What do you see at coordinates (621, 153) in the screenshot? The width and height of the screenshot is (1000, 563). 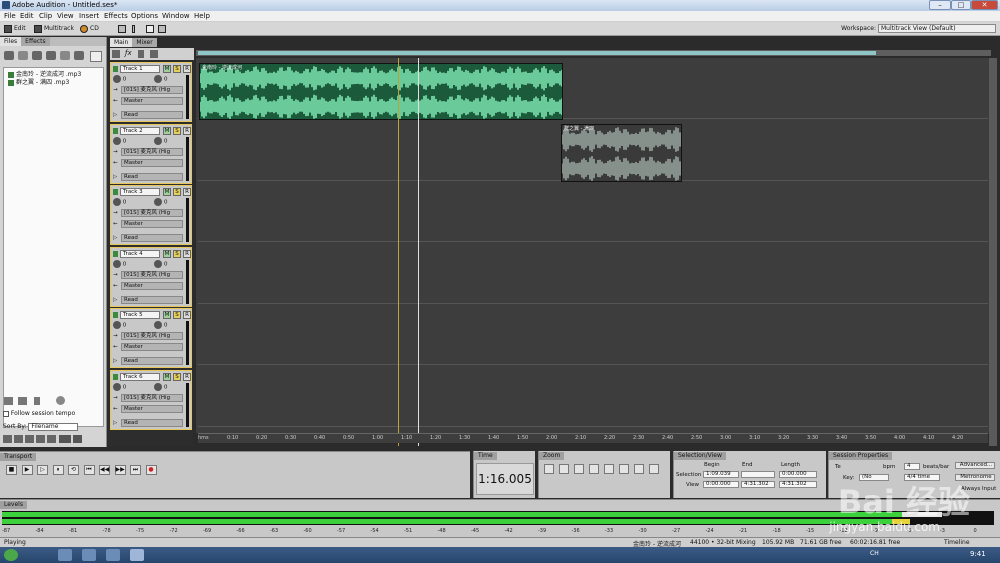 I see `audio-clip: 群之翼 - 满四` at bounding box center [621, 153].